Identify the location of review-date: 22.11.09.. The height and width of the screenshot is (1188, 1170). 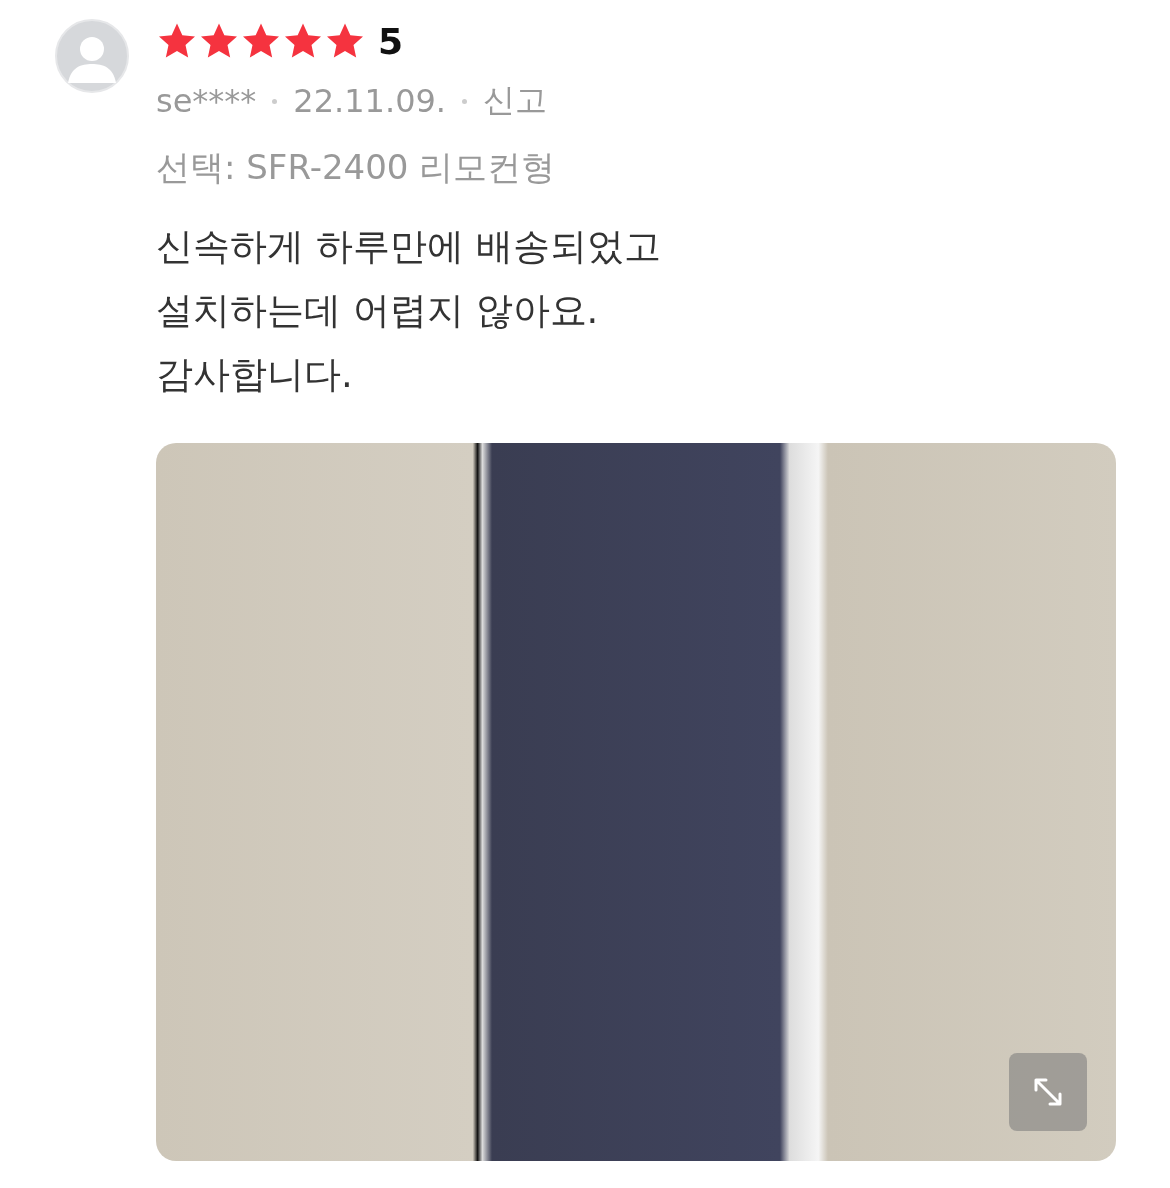
(370, 101).